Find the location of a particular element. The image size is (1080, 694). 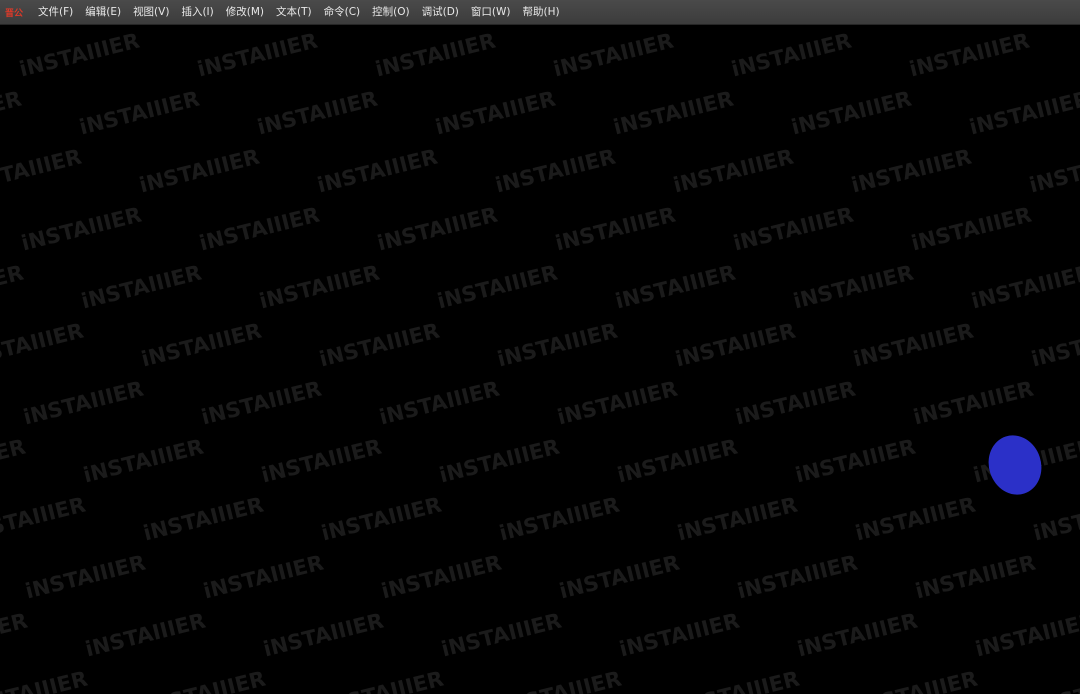

menu-insert: 插入(I) is located at coordinates (197, 12).